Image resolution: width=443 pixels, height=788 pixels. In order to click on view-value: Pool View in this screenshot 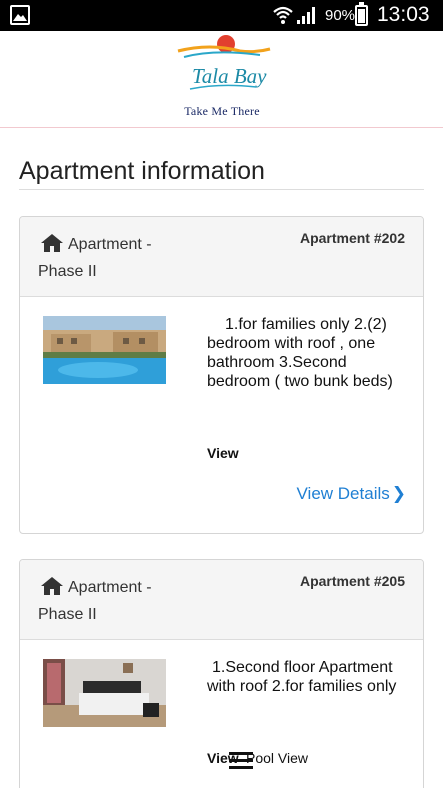, I will do `click(277, 758)`.